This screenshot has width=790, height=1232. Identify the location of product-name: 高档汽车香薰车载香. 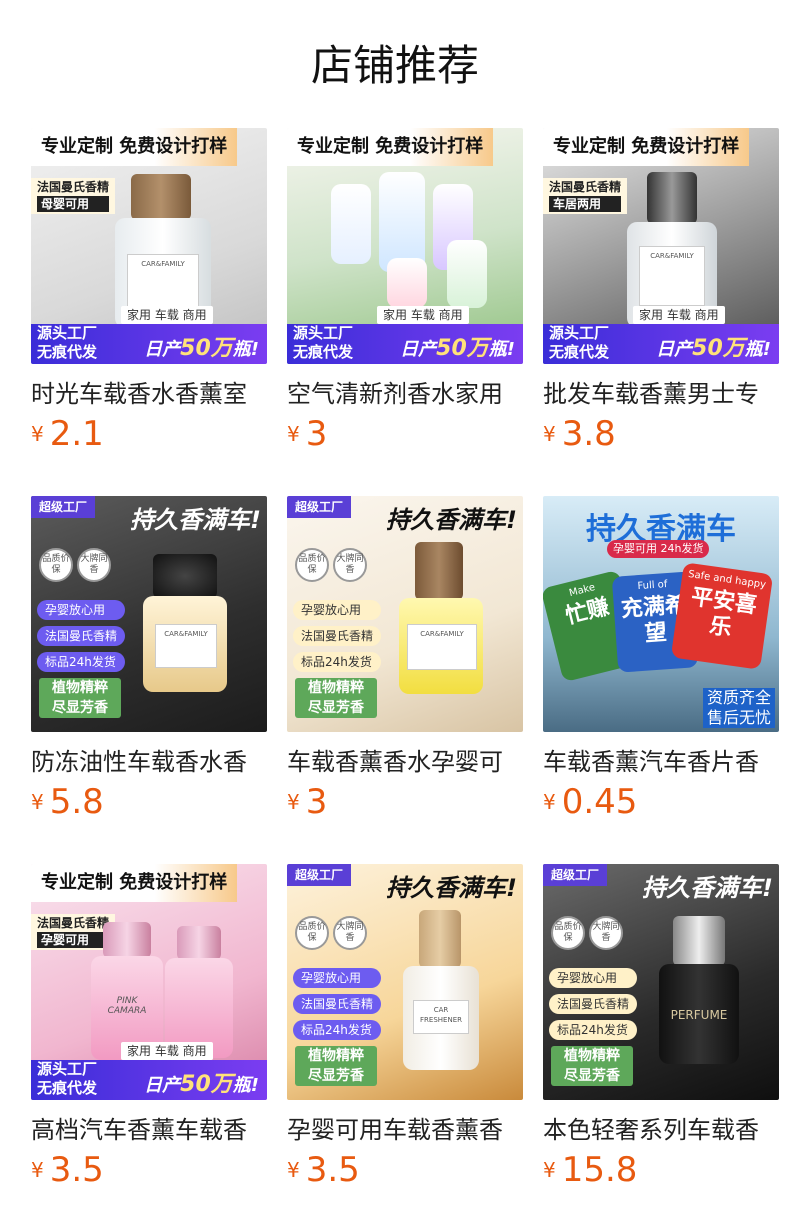
(149, 1130).